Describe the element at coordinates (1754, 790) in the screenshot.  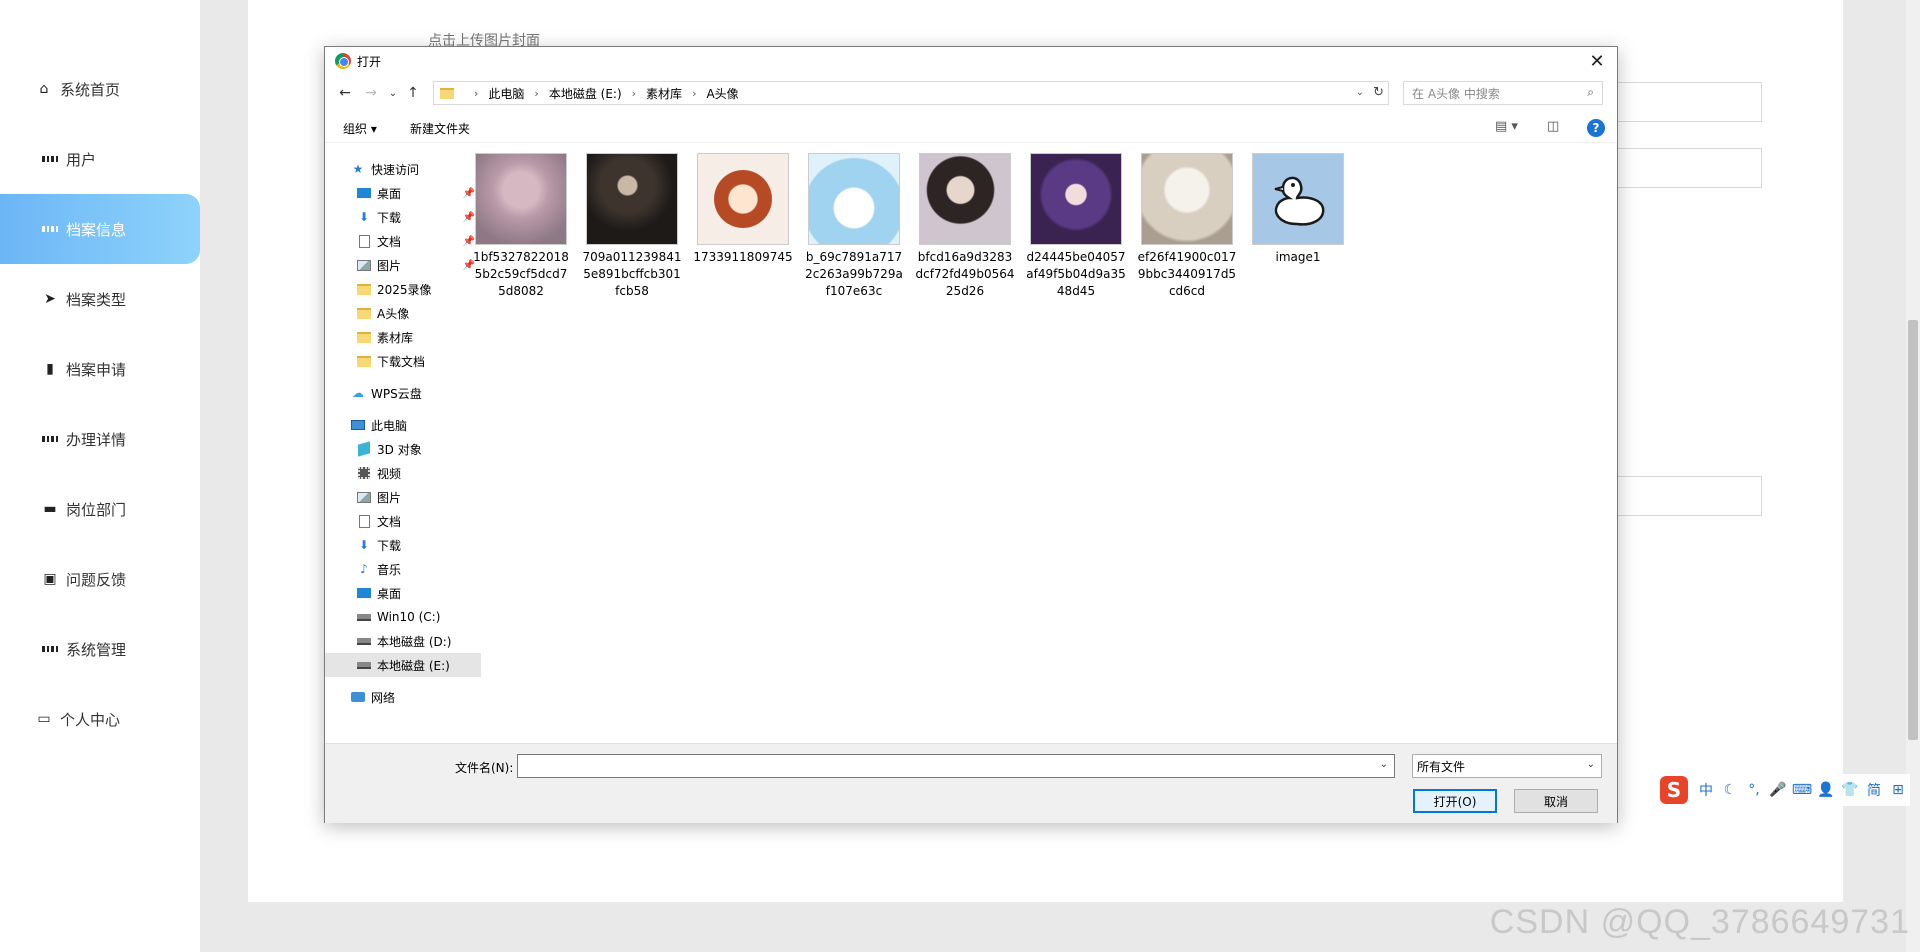
I see `punctuation-icon: °,` at that location.